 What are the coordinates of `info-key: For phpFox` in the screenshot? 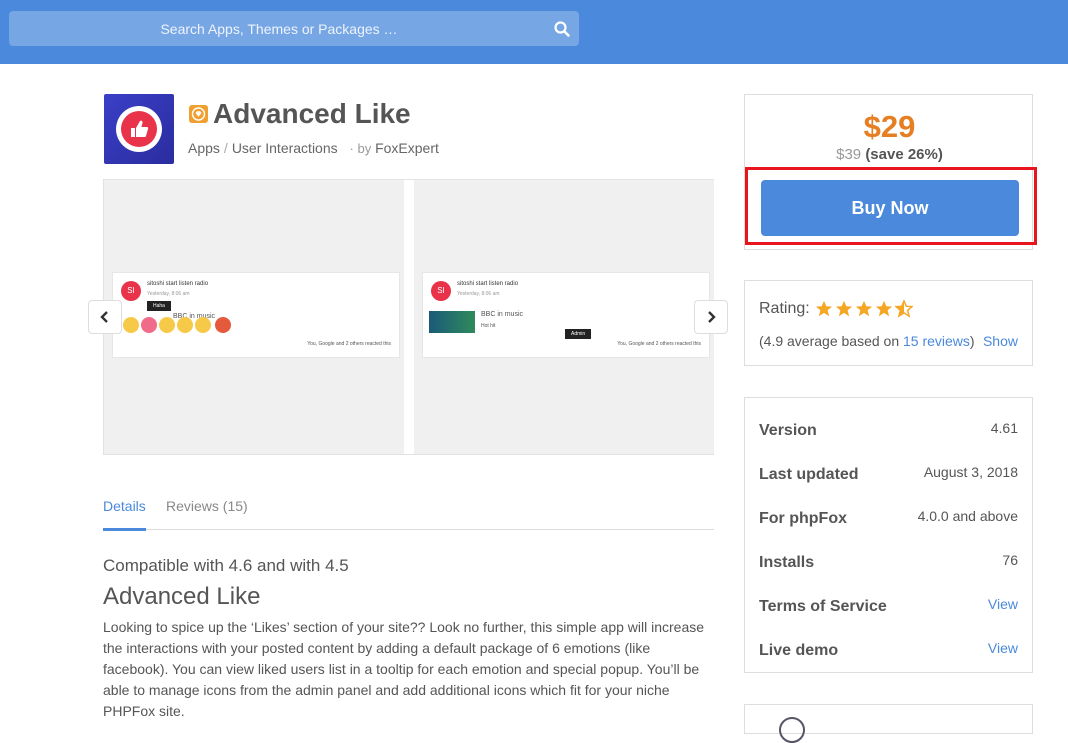 It's located at (803, 518).